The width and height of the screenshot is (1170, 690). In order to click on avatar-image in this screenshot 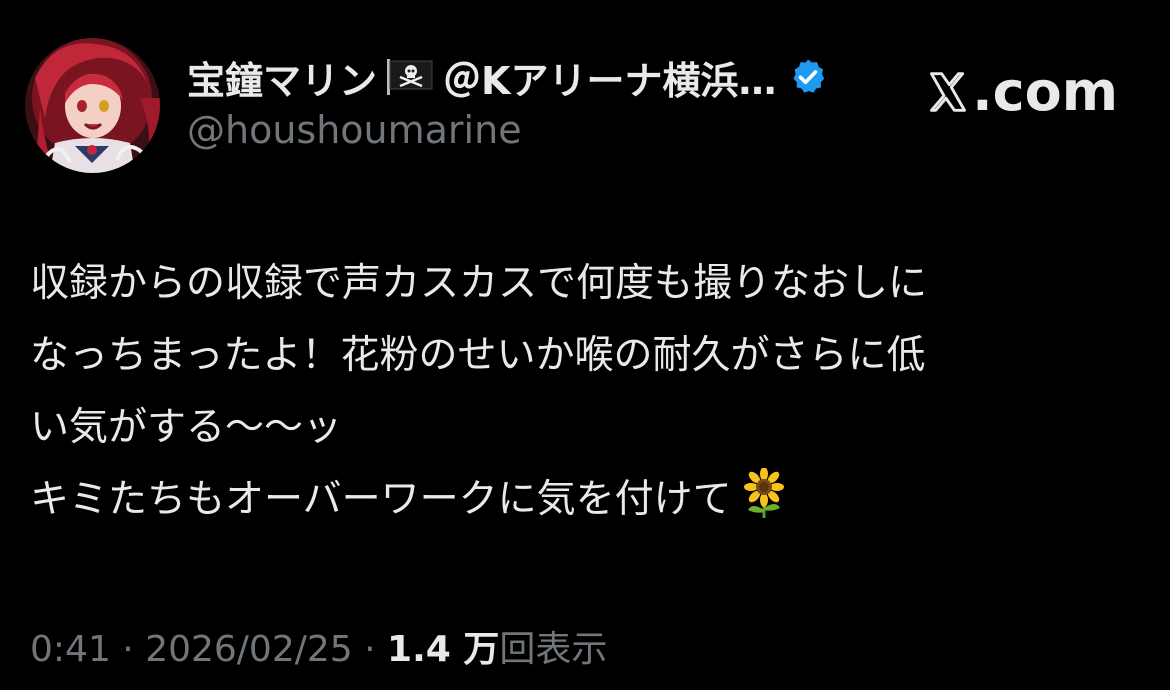, I will do `click(92, 105)`.